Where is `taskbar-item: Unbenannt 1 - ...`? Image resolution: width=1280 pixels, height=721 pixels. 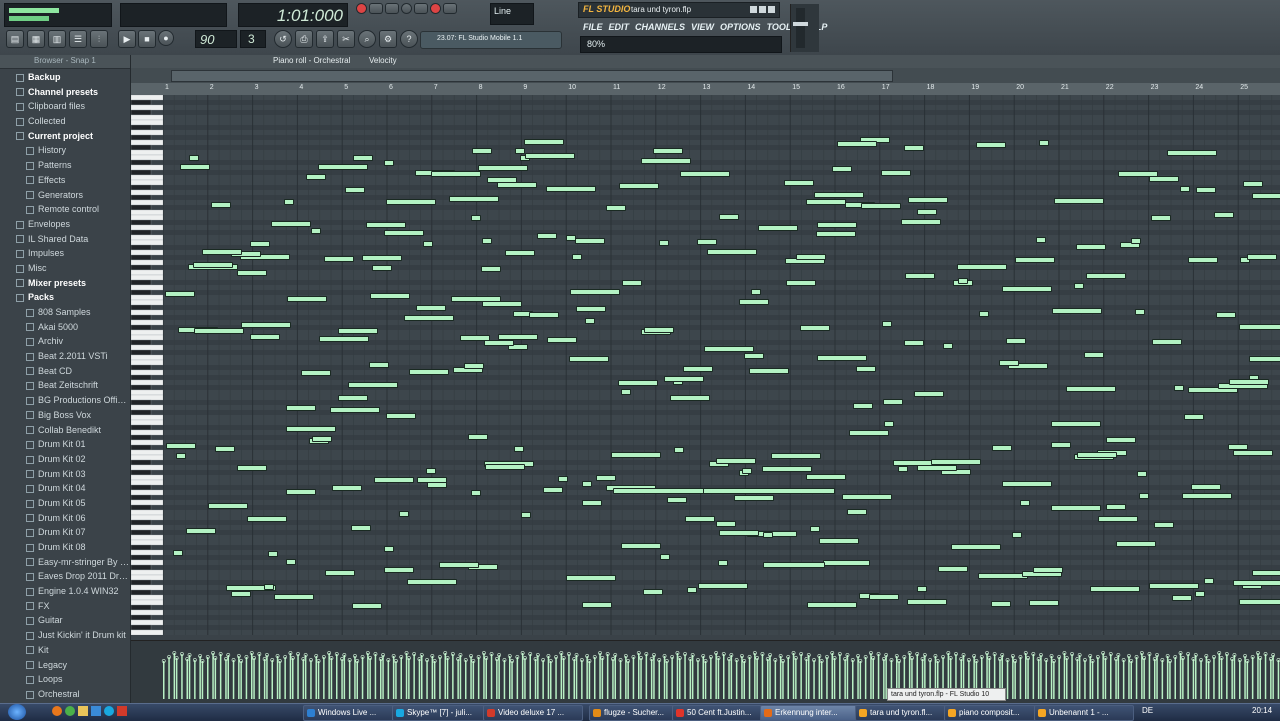
taskbar-item: Unbenannt 1 - ... is located at coordinates (1084, 713).